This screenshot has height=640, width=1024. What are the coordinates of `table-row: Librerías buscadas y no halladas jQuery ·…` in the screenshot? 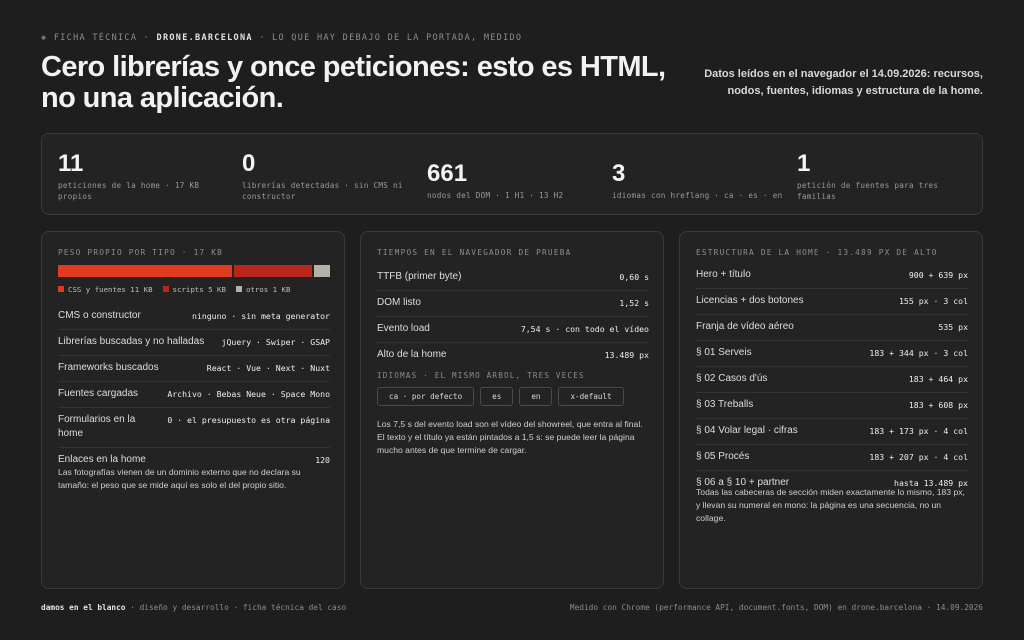 It's located at (194, 343).